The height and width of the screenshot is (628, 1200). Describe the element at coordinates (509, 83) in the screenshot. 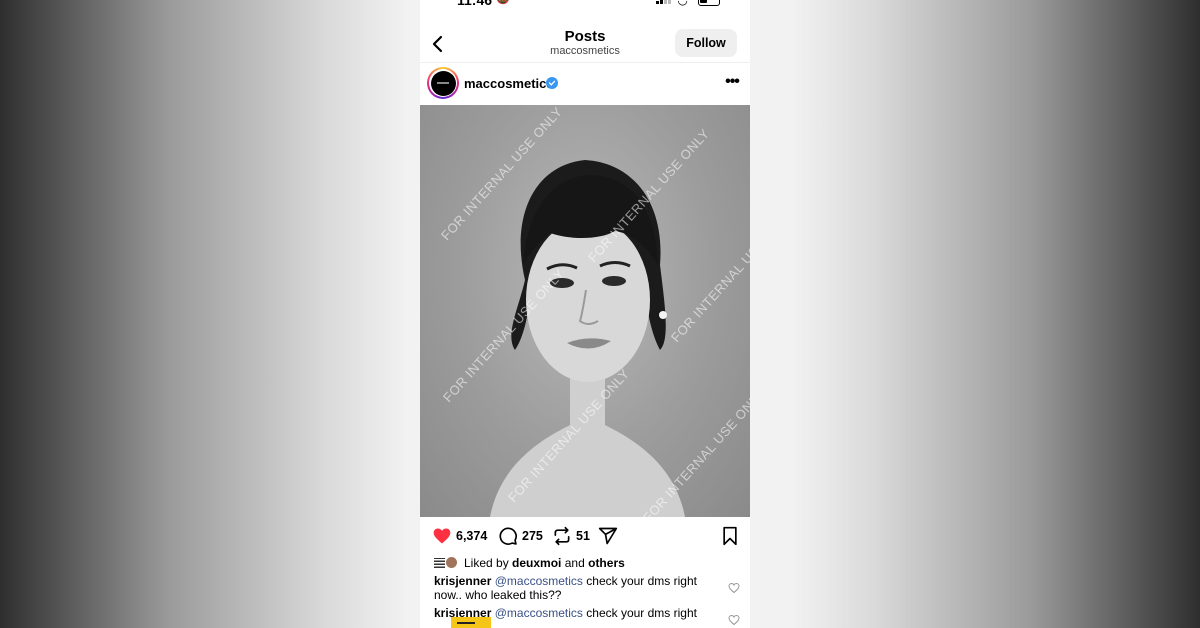

I see `post-username: maccosmetics` at that location.